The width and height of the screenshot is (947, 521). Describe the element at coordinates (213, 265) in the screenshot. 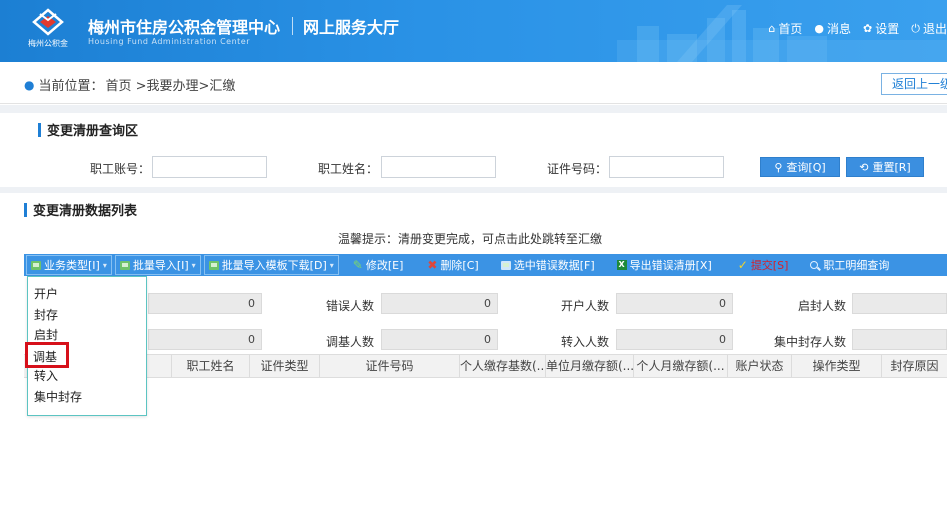

I see `table-icon` at that location.